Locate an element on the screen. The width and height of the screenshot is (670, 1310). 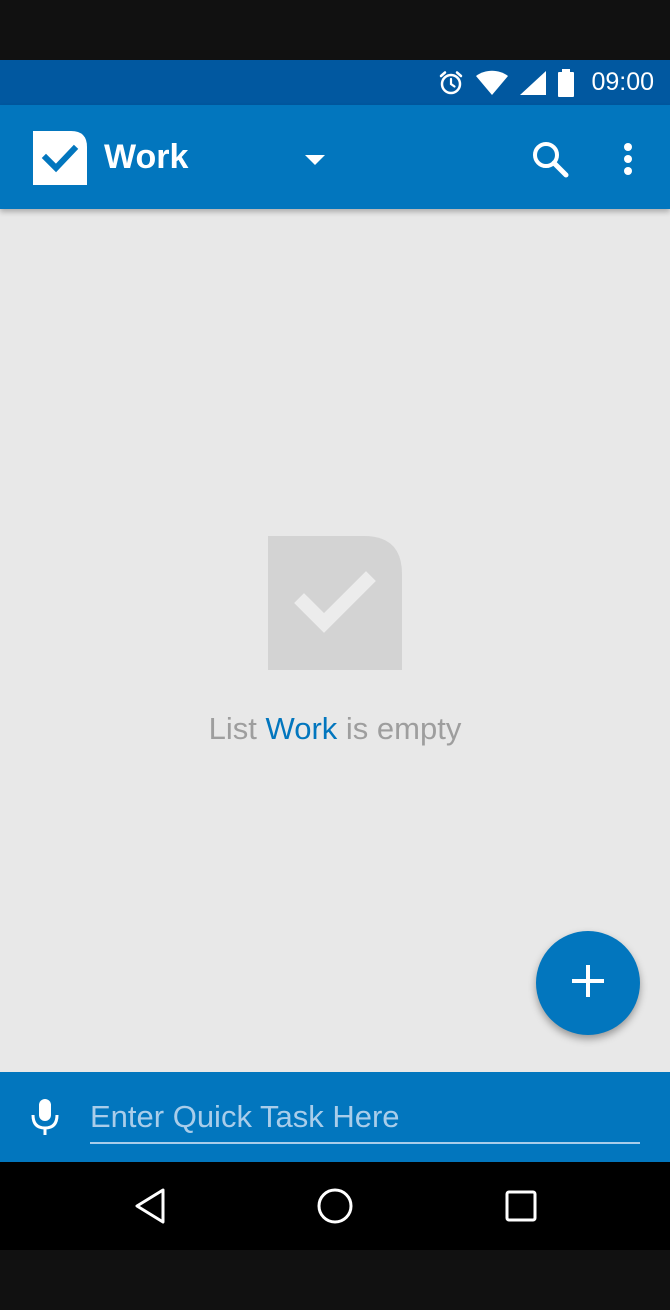
empty-checkbox-icon is located at coordinates (335, 603).